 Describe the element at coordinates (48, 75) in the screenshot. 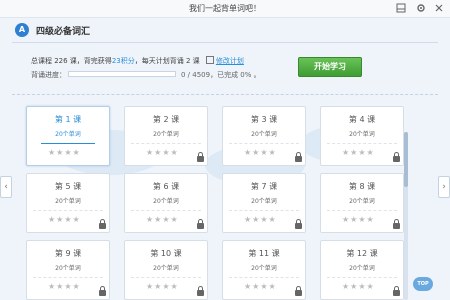

I see `progress-label: 背诵进度：` at that location.